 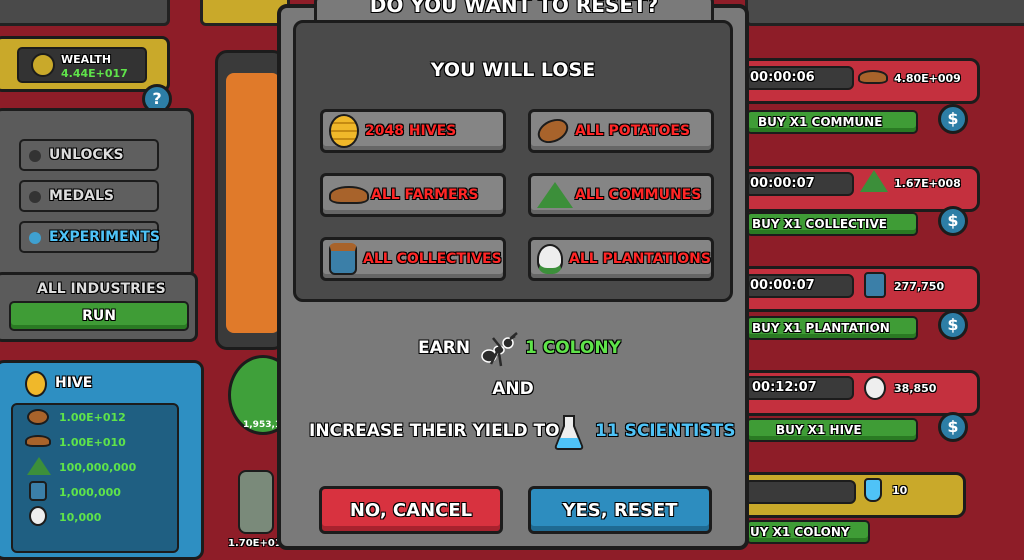 I want to click on earn-label: EARN, so click(x=444, y=348).